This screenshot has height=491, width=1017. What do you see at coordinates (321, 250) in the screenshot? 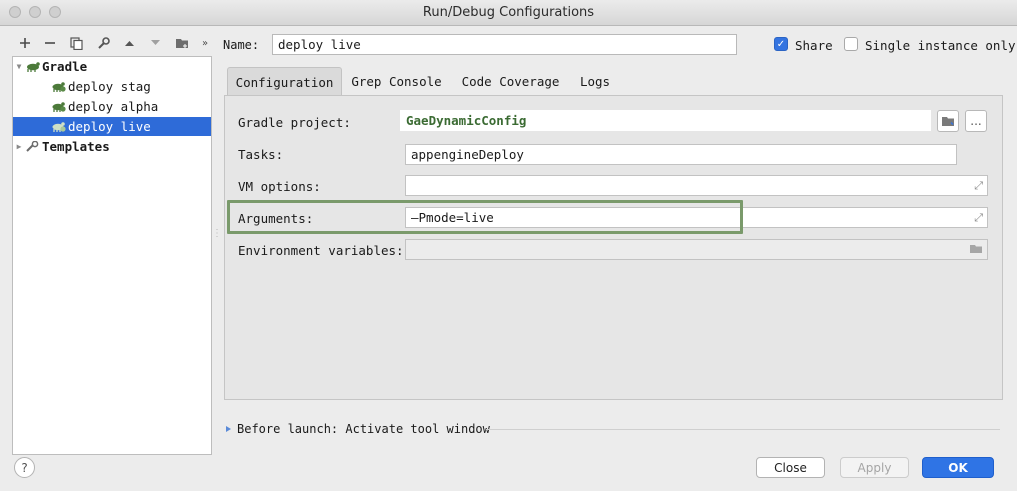
I see `environment-variables-label: Environment variables:` at bounding box center [321, 250].